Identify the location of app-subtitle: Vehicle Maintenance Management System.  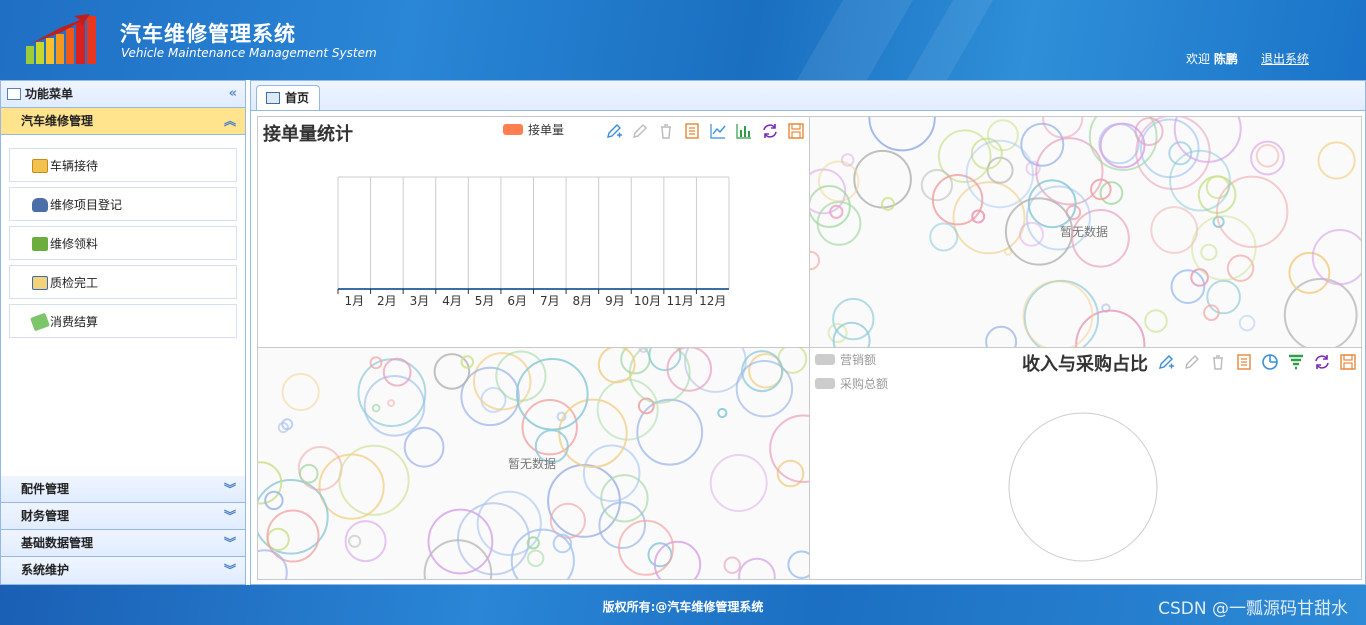
(249, 53).